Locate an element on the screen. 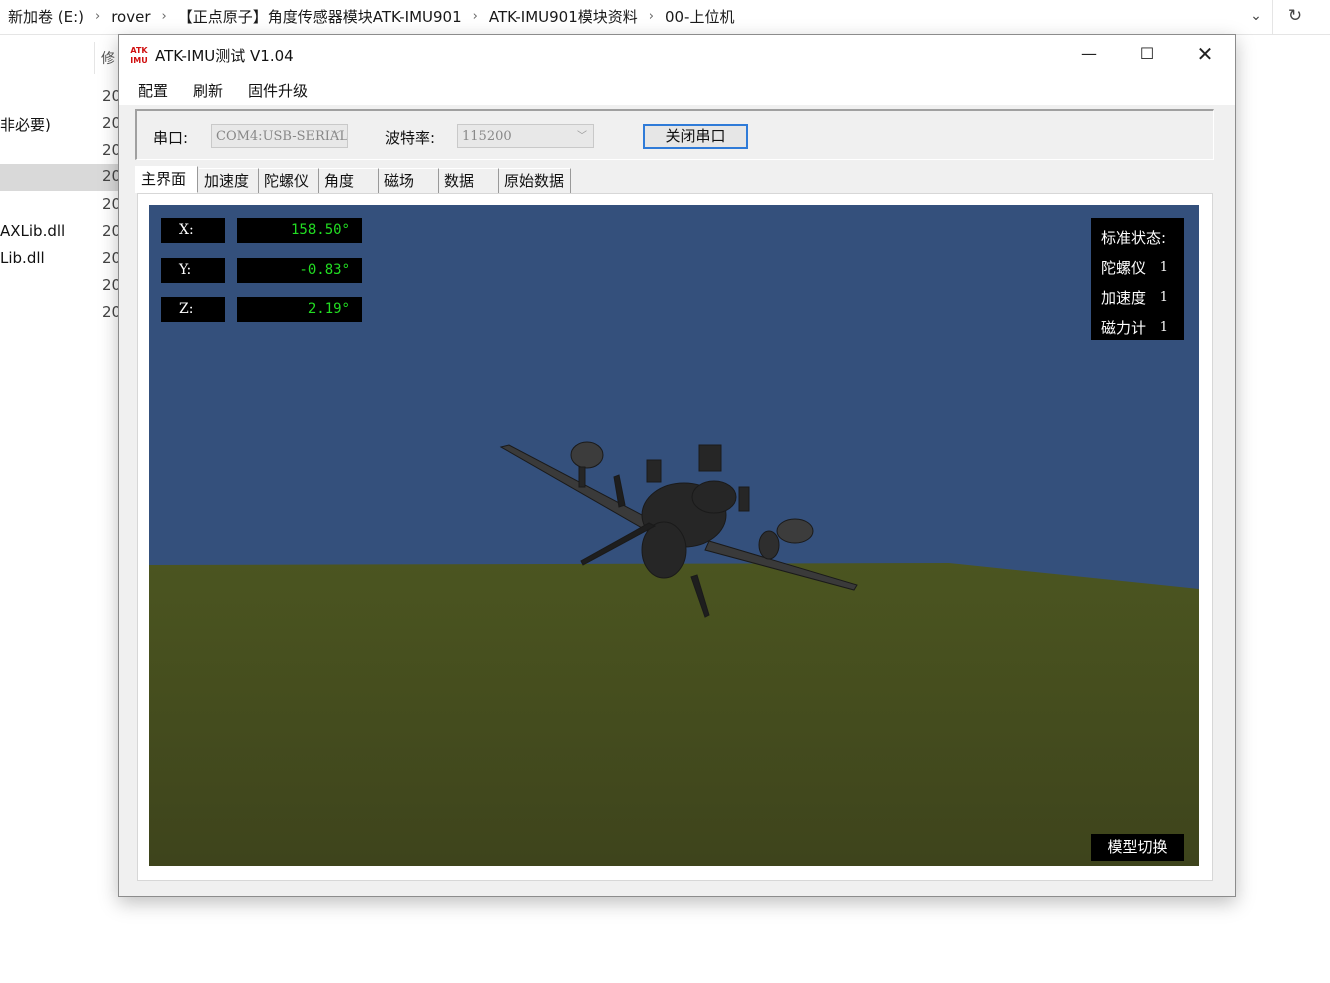 The image size is (1330, 983). status-title: 标准状态: is located at coordinates (1134, 238).